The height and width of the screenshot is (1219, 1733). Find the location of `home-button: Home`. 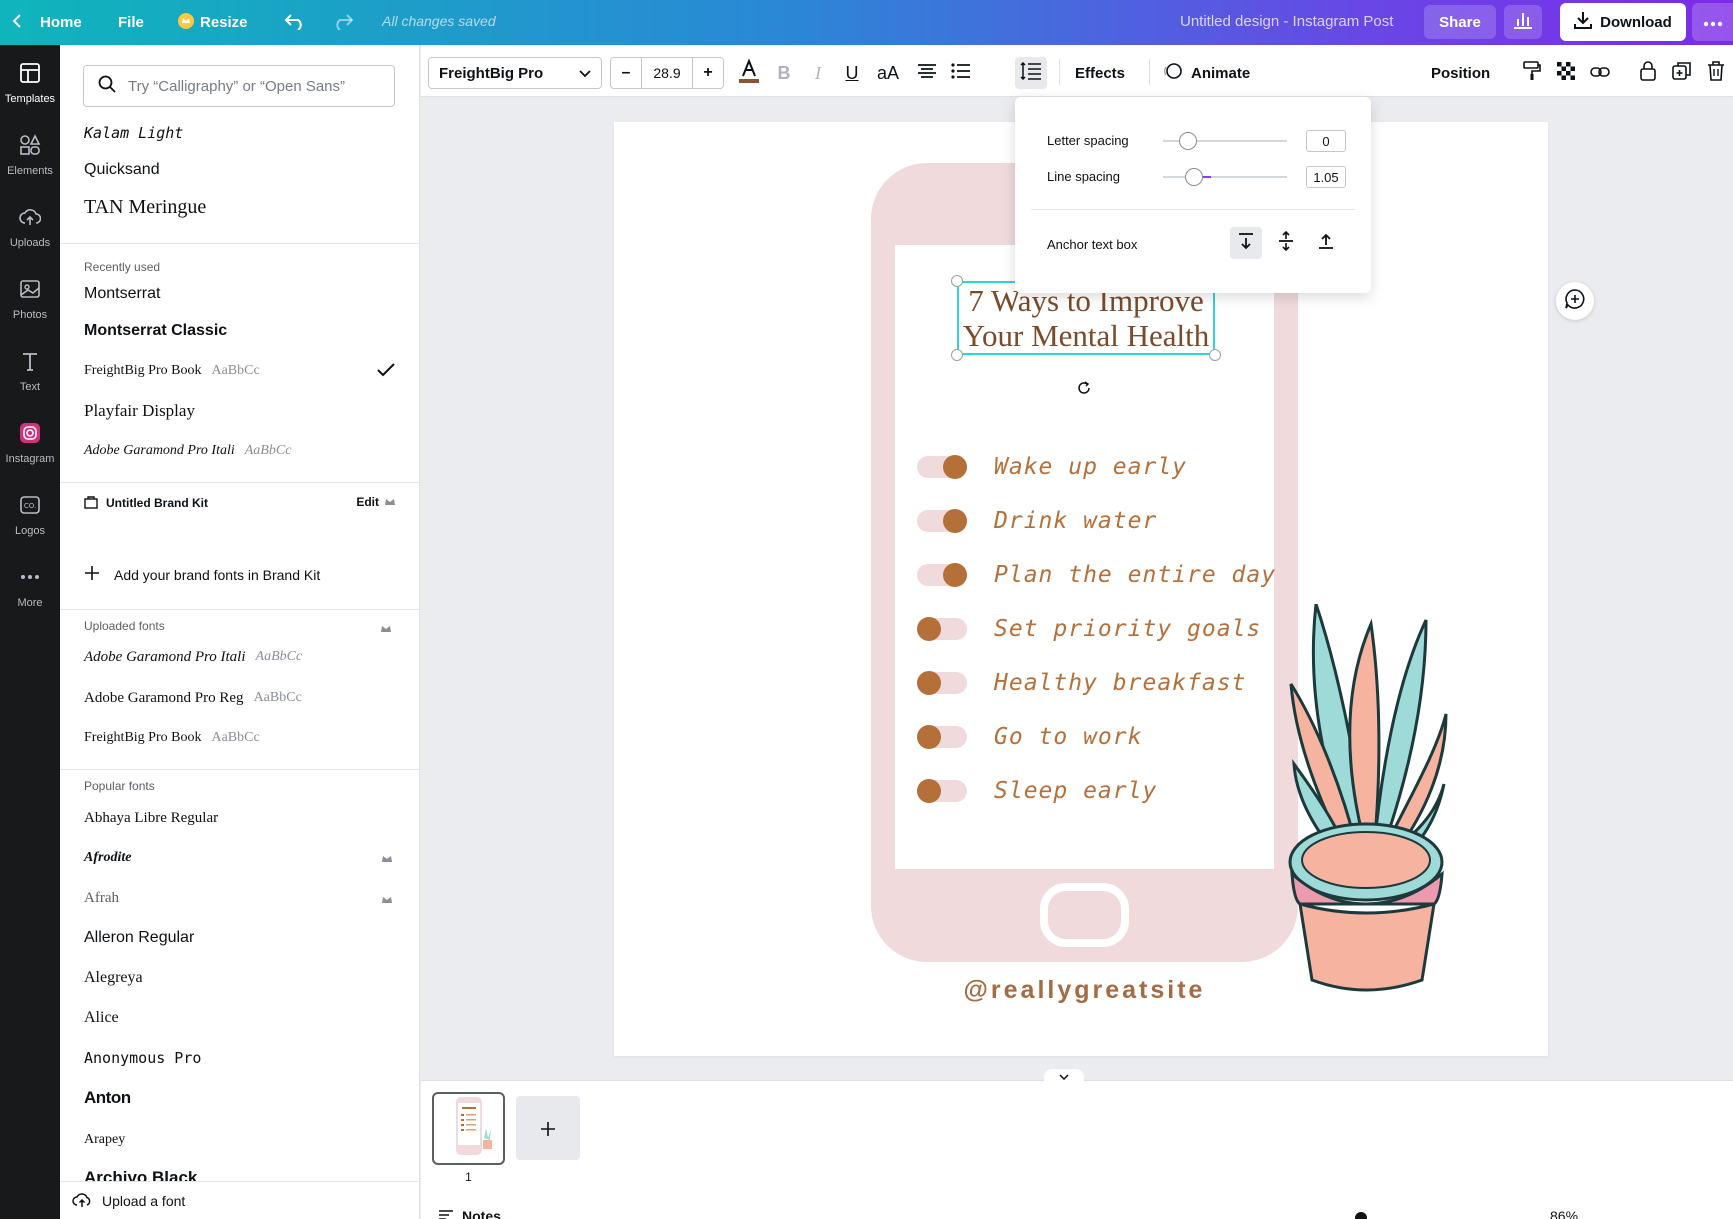

home-button: Home is located at coordinates (47, 22).